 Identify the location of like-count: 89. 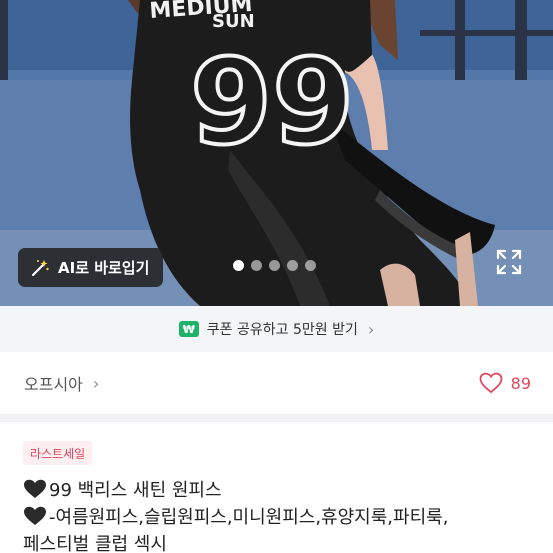
(520, 383).